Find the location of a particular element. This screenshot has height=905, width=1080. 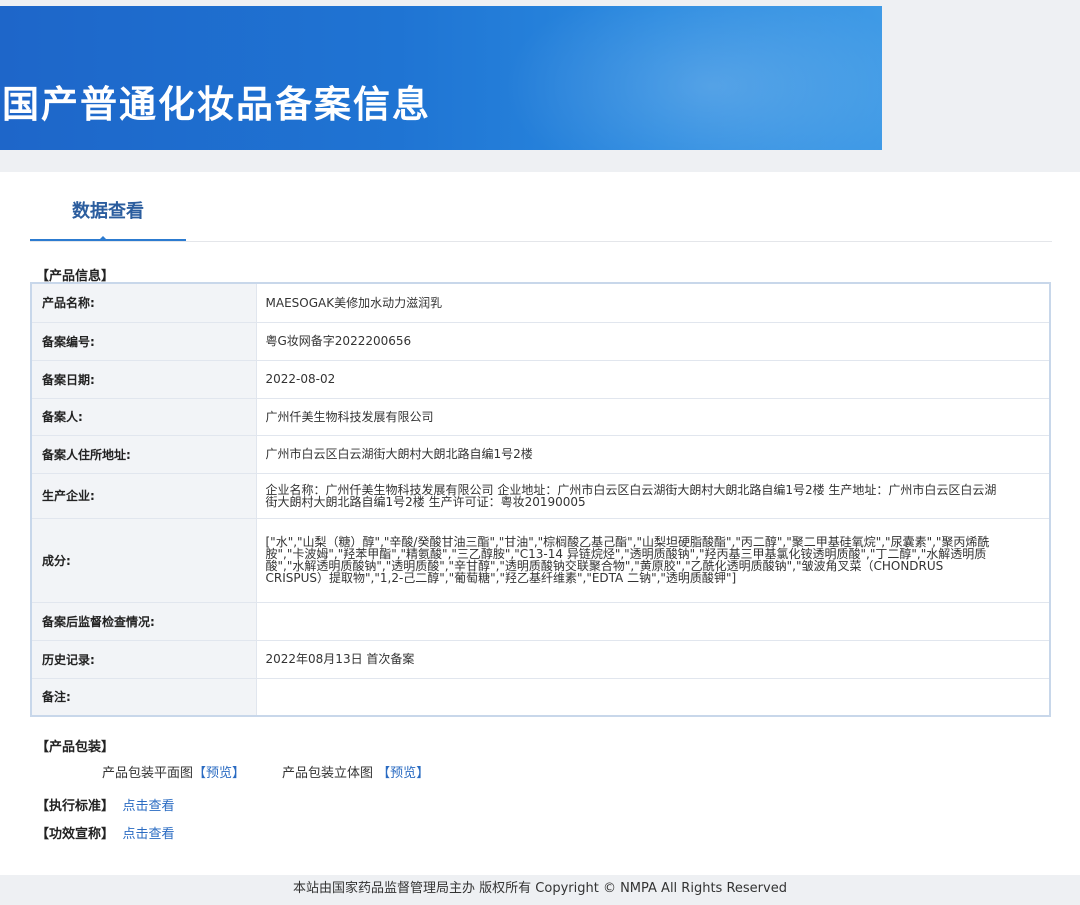

table-row: 备案后监督检查情况: is located at coordinates (540, 621).